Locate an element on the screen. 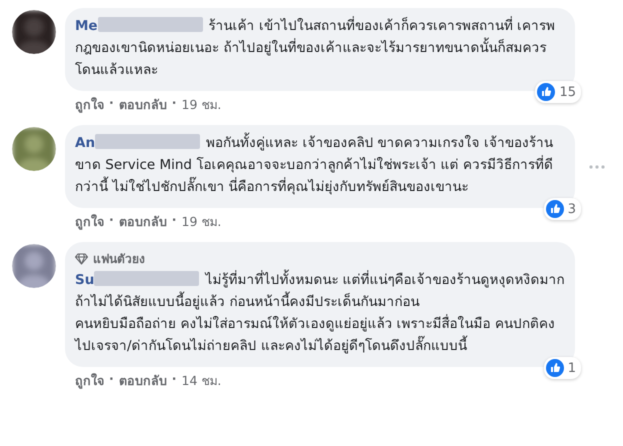  author-name: Su is located at coordinates (84, 280).